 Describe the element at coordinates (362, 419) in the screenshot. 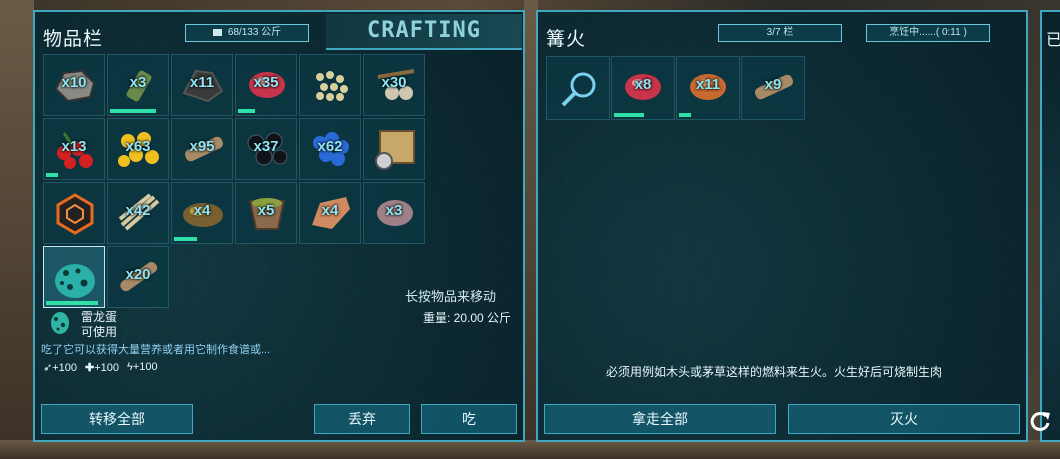

I see `drop-button: 丢弃` at that location.